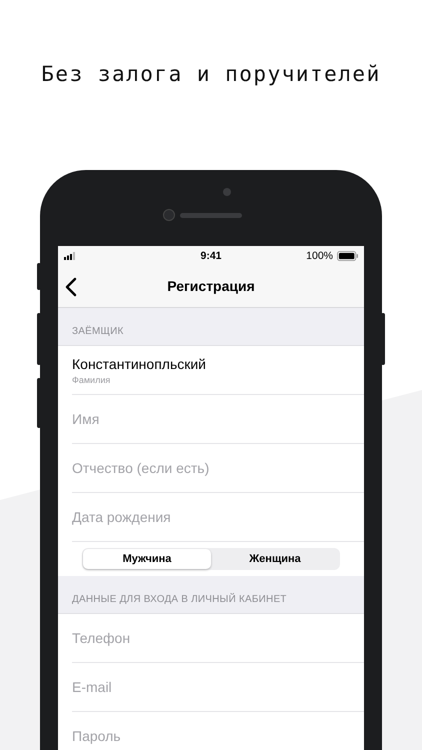  What do you see at coordinates (71, 287) in the screenshot?
I see `back-button` at bounding box center [71, 287].